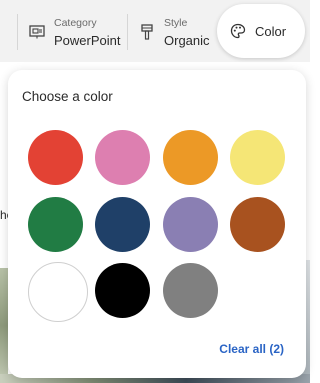 The image size is (320, 383). Describe the element at coordinates (122, 224) in the screenshot. I see `swatch-navy` at that location.